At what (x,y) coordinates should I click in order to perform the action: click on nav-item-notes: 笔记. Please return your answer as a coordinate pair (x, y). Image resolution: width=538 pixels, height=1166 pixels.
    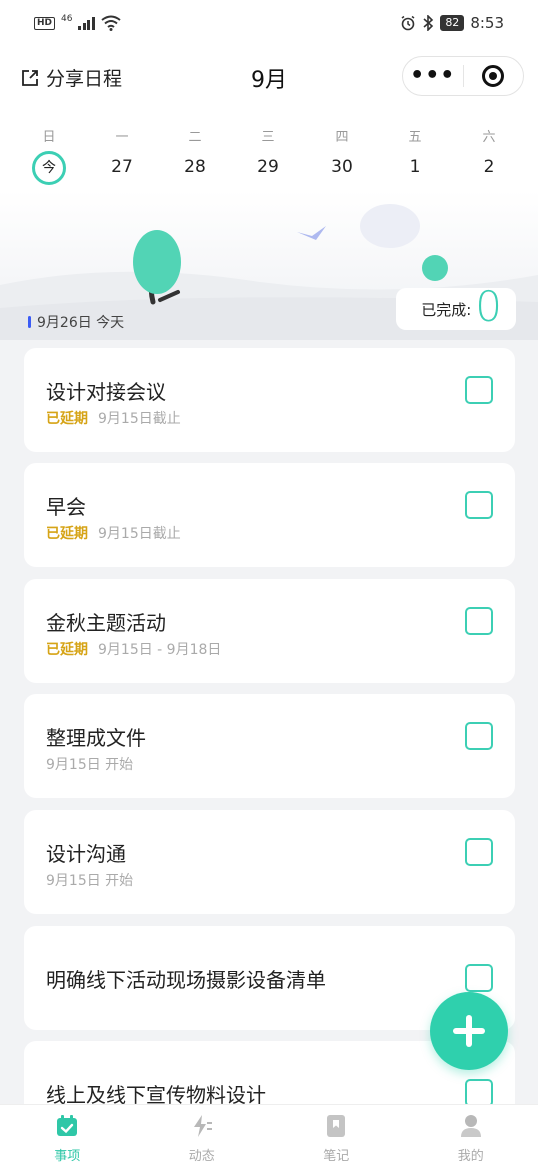
    Looking at the image, I should click on (336, 1135).